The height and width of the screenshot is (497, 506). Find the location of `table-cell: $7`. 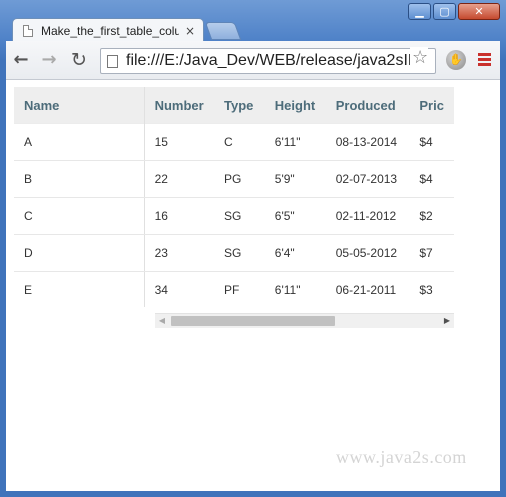

table-cell: $7 is located at coordinates (431, 253).